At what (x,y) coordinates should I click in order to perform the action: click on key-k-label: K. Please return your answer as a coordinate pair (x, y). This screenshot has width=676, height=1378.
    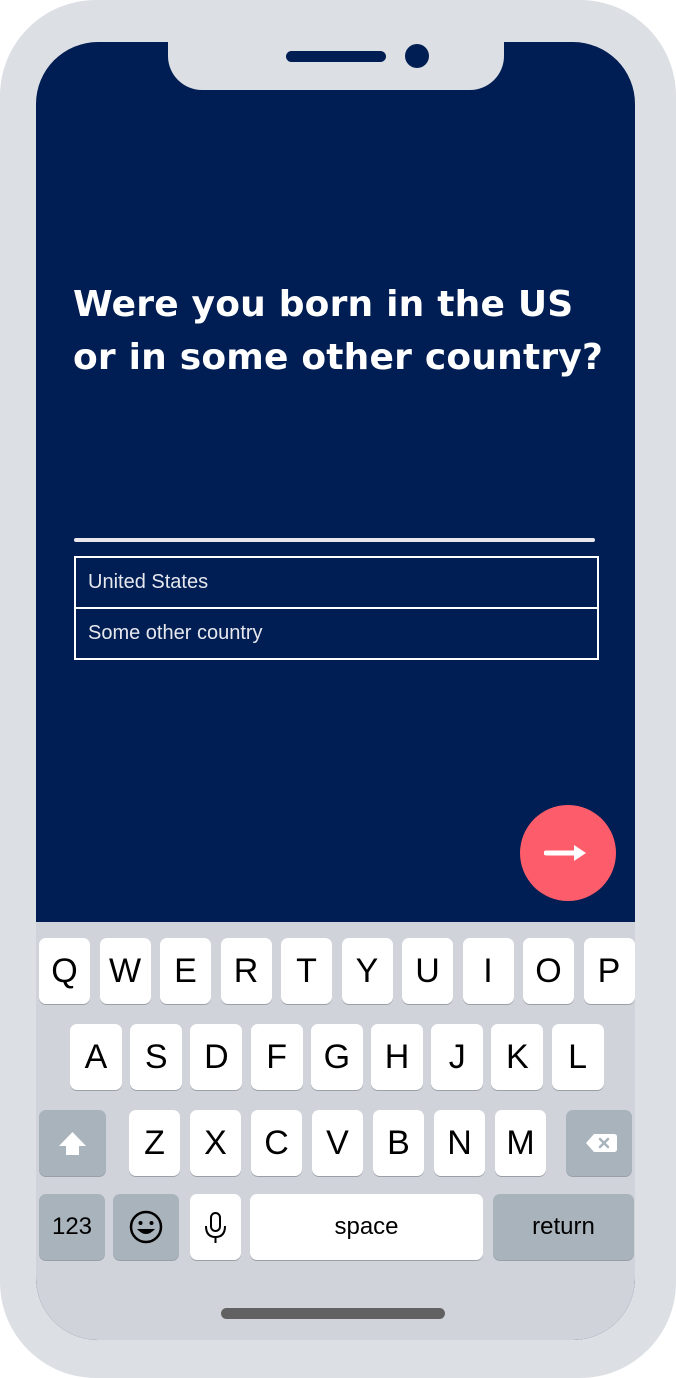
    Looking at the image, I should click on (517, 1057).